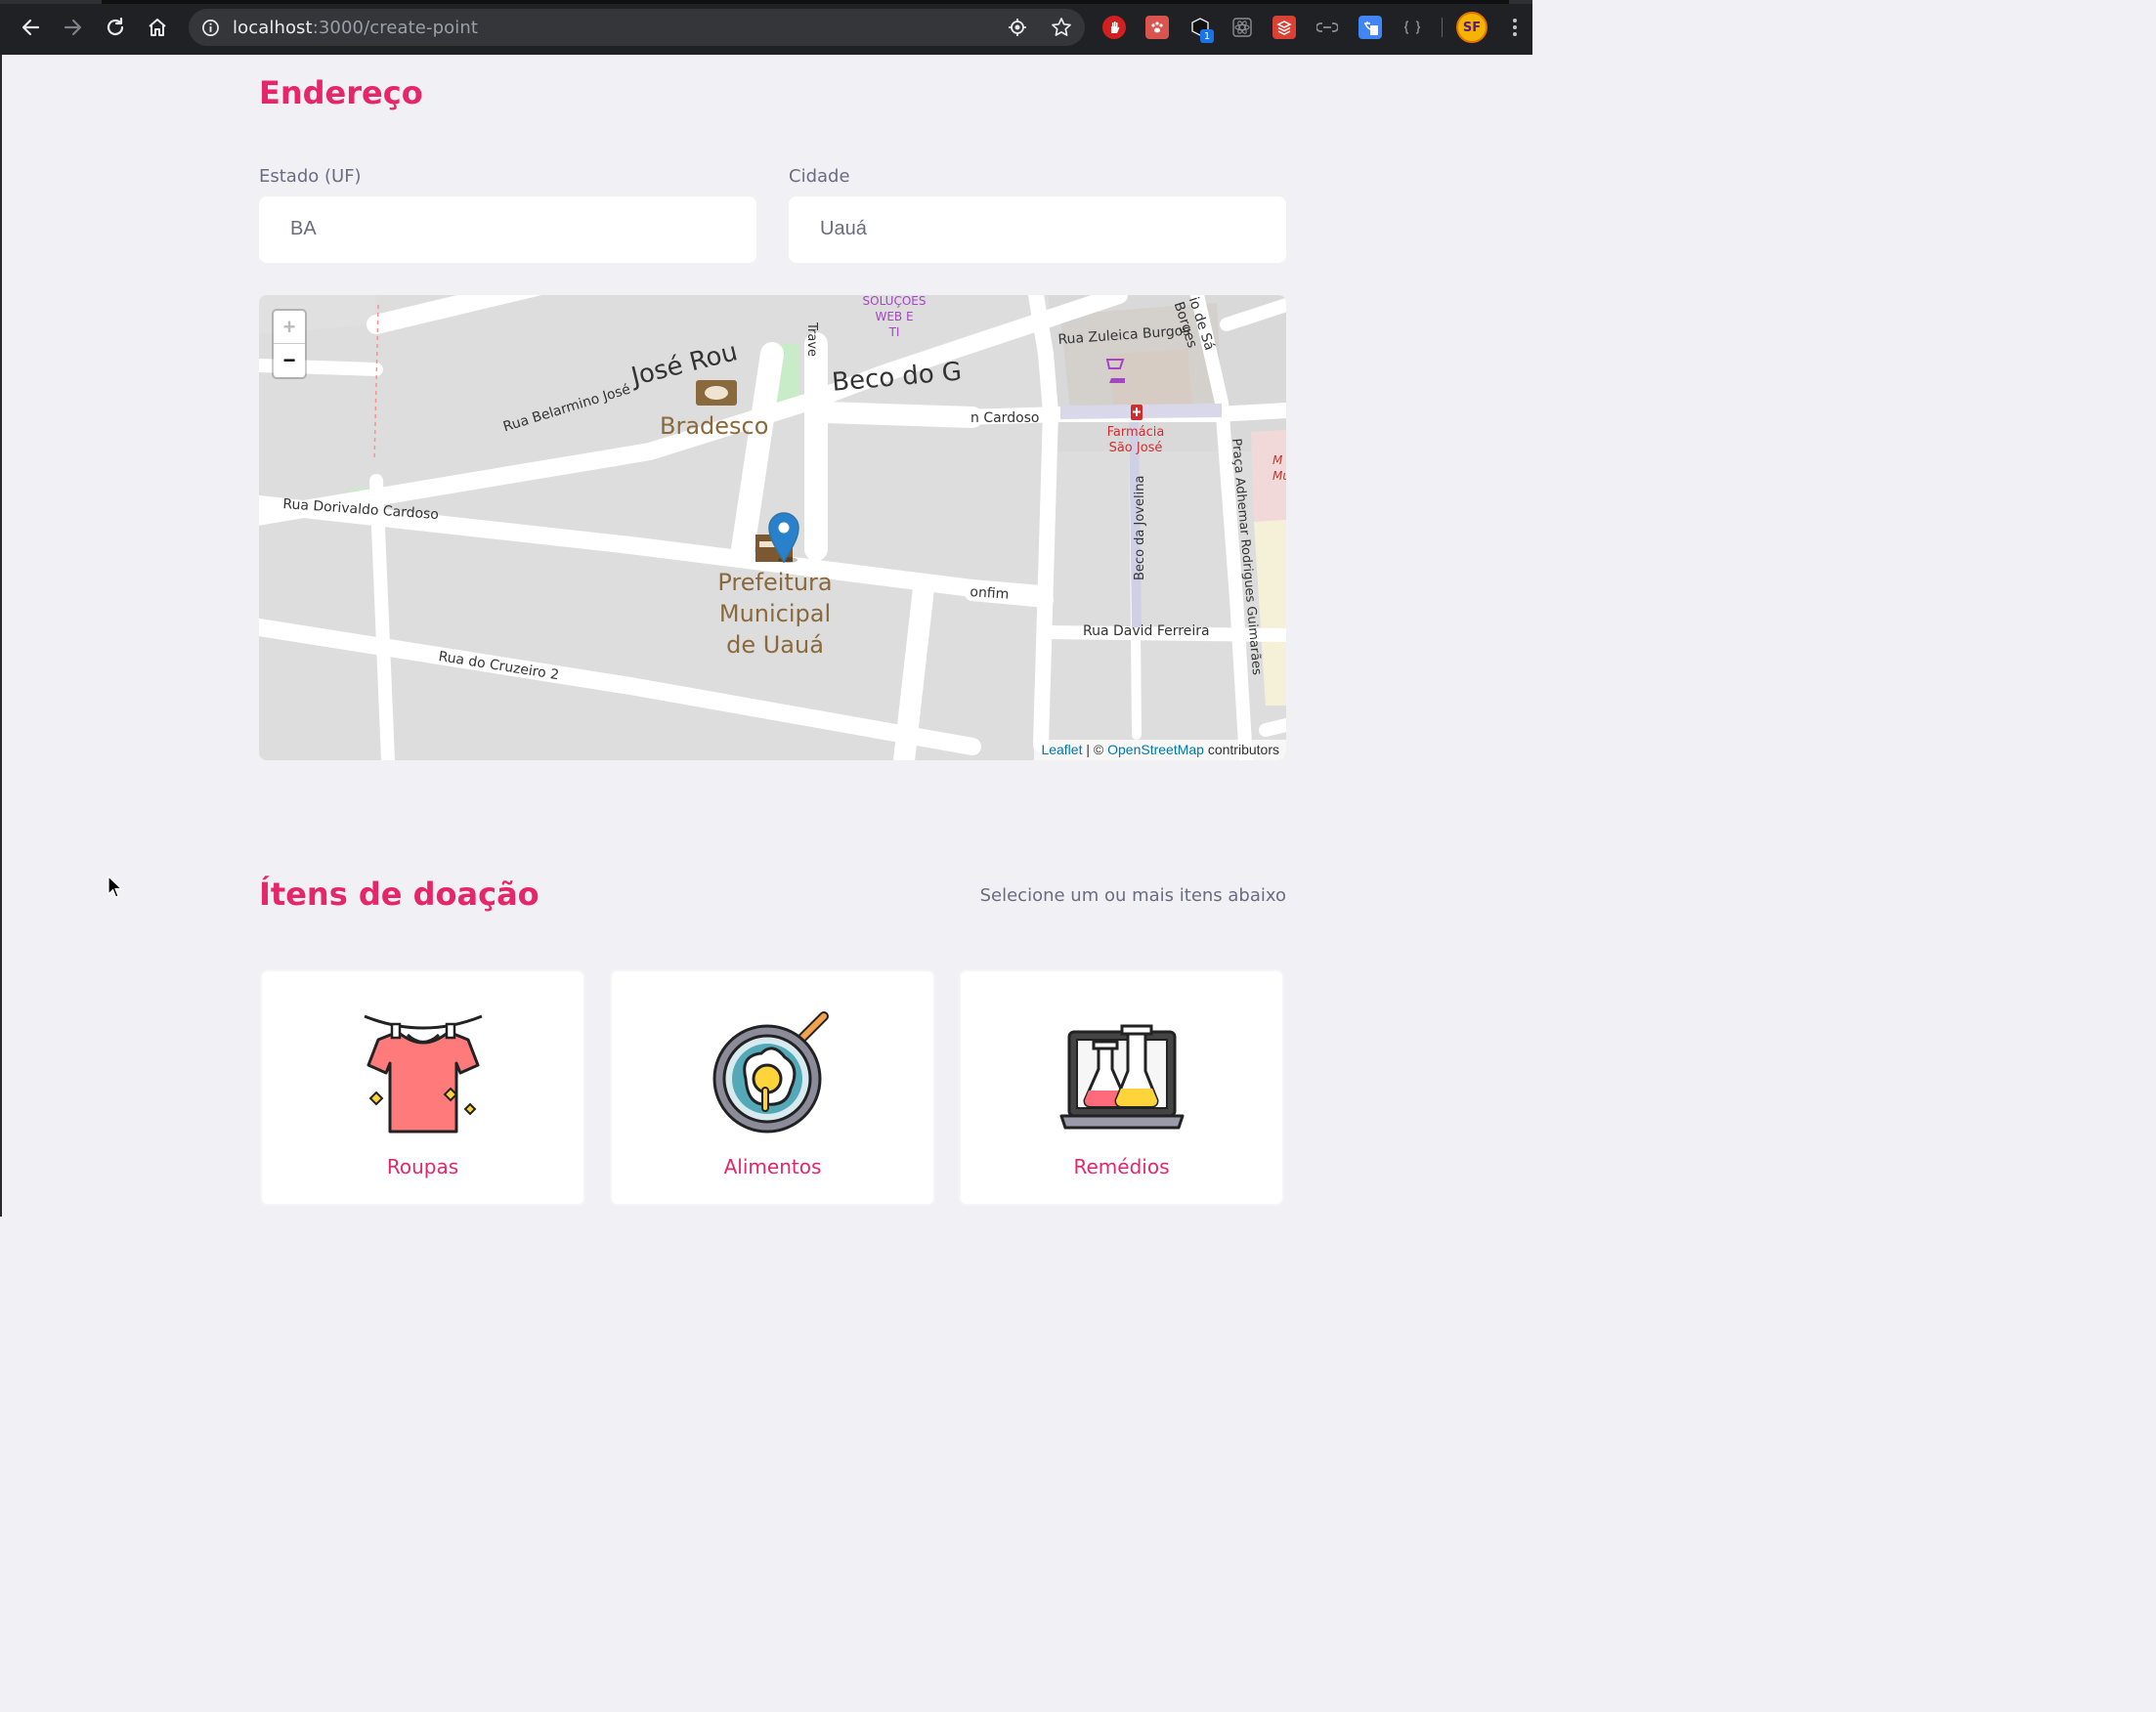  I want to click on paw-extension-icon, so click(1157, 27).